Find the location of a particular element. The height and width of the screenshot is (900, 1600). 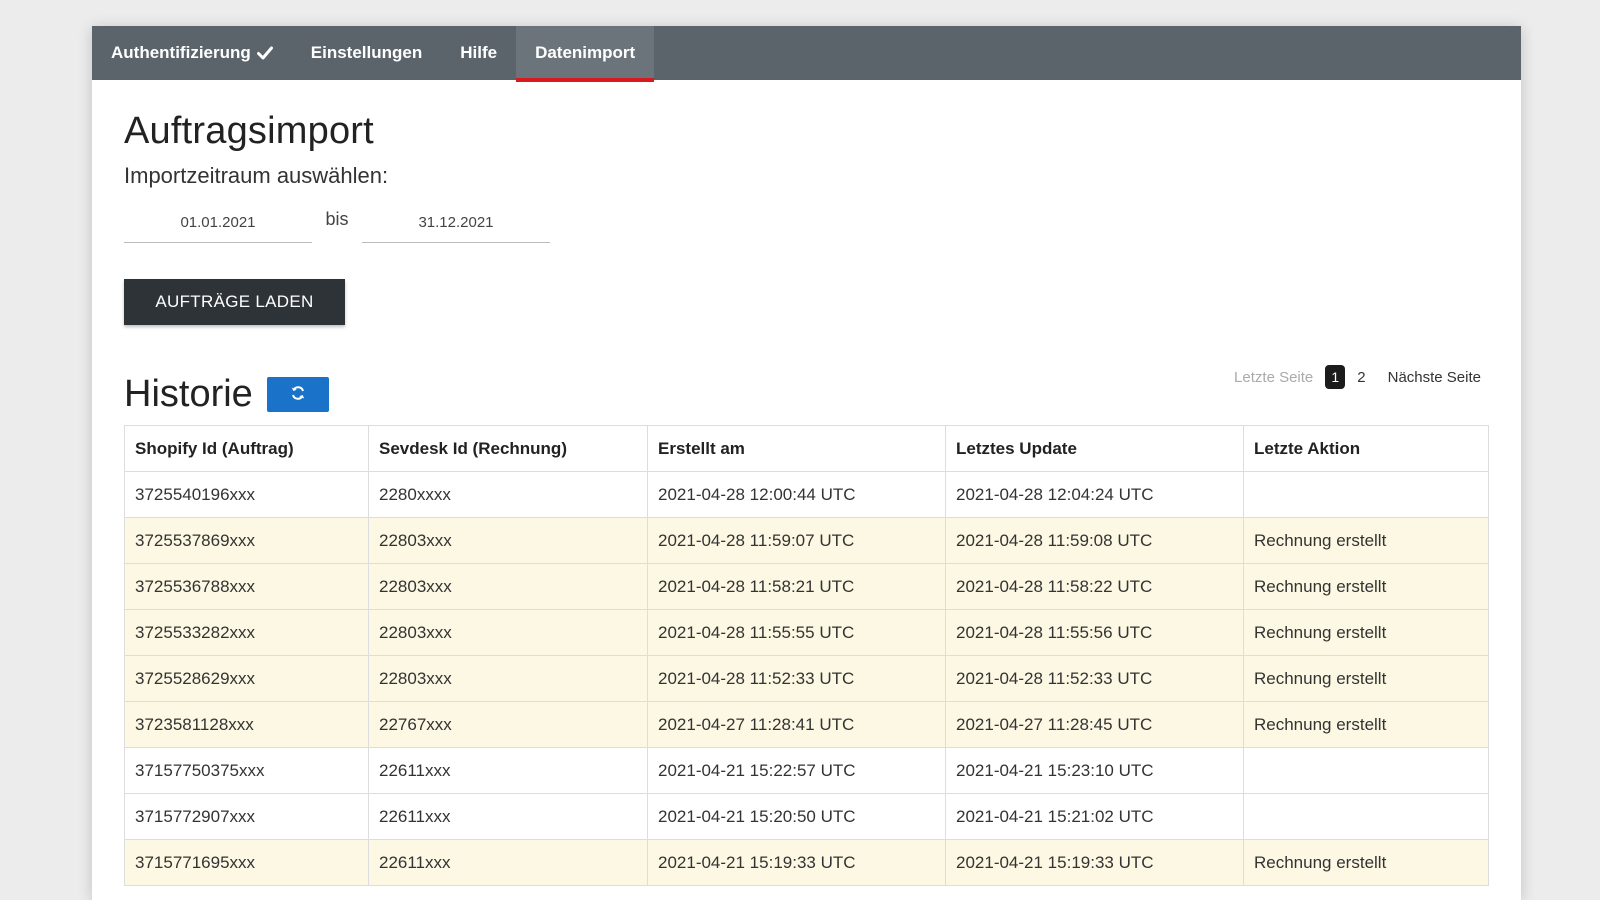

pagination: Letzte Seite 1 2 Nächste Seite is located at coordinates (1357, 377).